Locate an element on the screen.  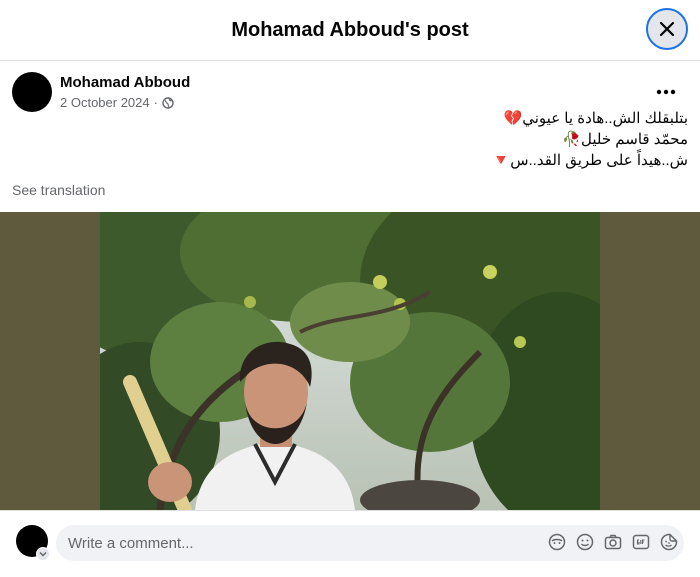
gif-icon is located at coordinates (641, 542).